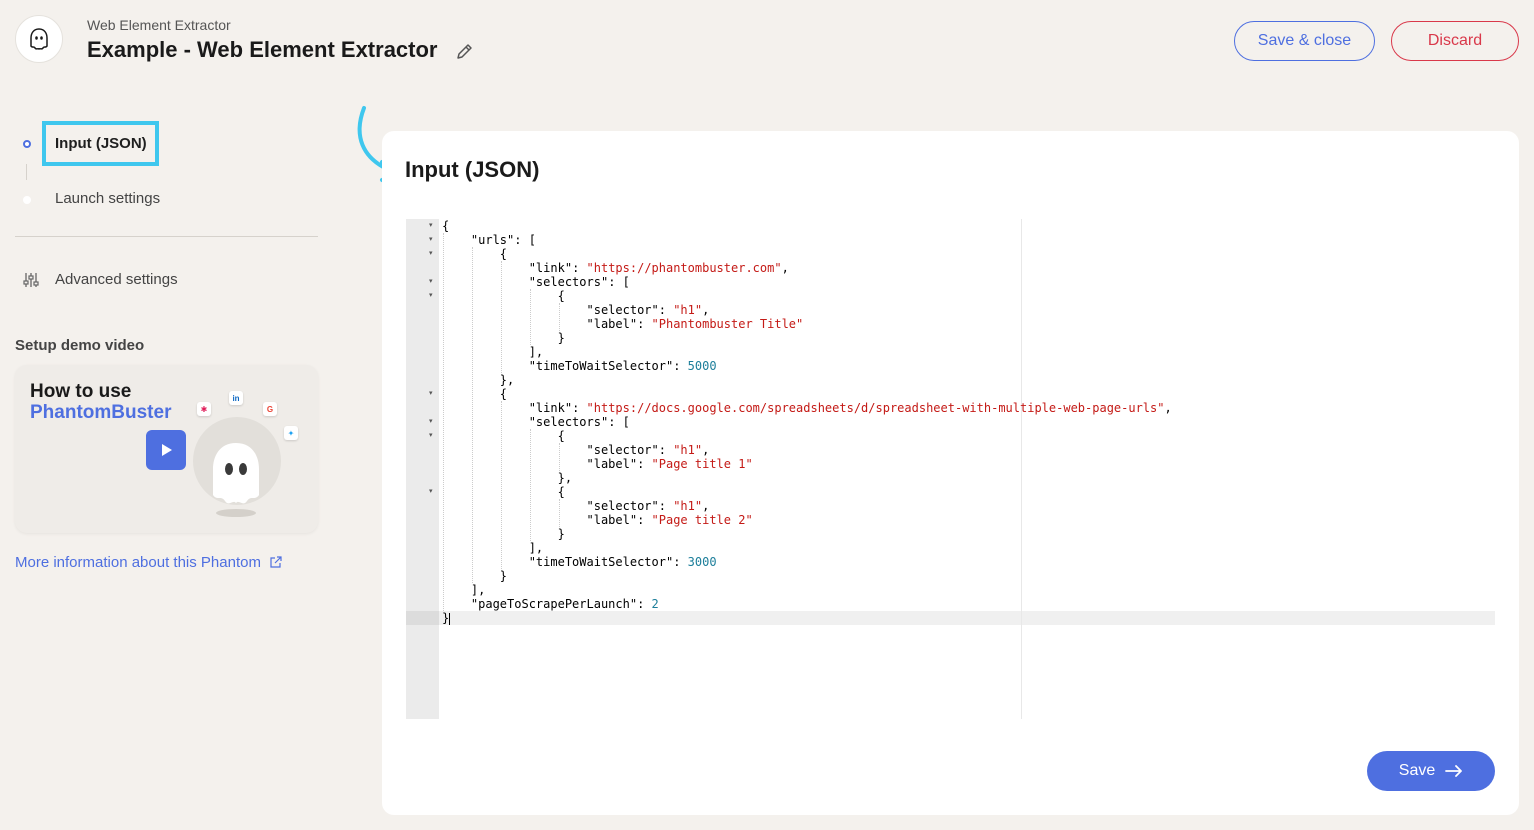  I want to click on more-info-link: More information about this Phantom, so click(148, 562).